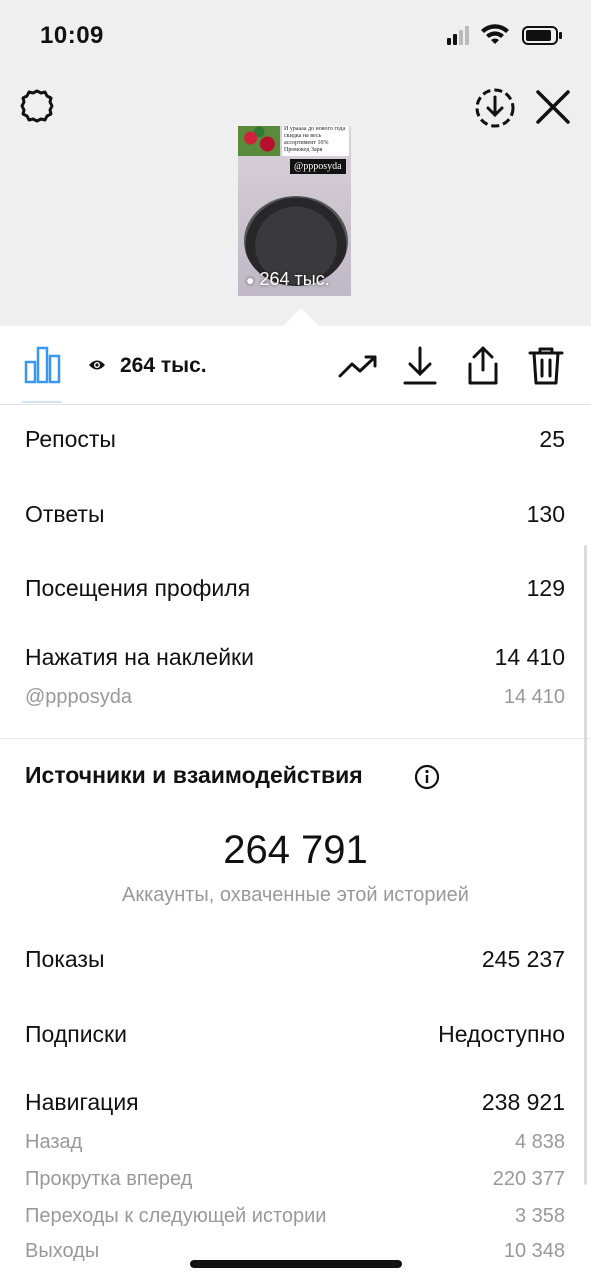 The height and width of the screenshot is (1280, 591). What do you see at coordinates (534, 697) in the screenshot?
I see `sticker-detail-value: 14 410` at bounding box center [534, 697].